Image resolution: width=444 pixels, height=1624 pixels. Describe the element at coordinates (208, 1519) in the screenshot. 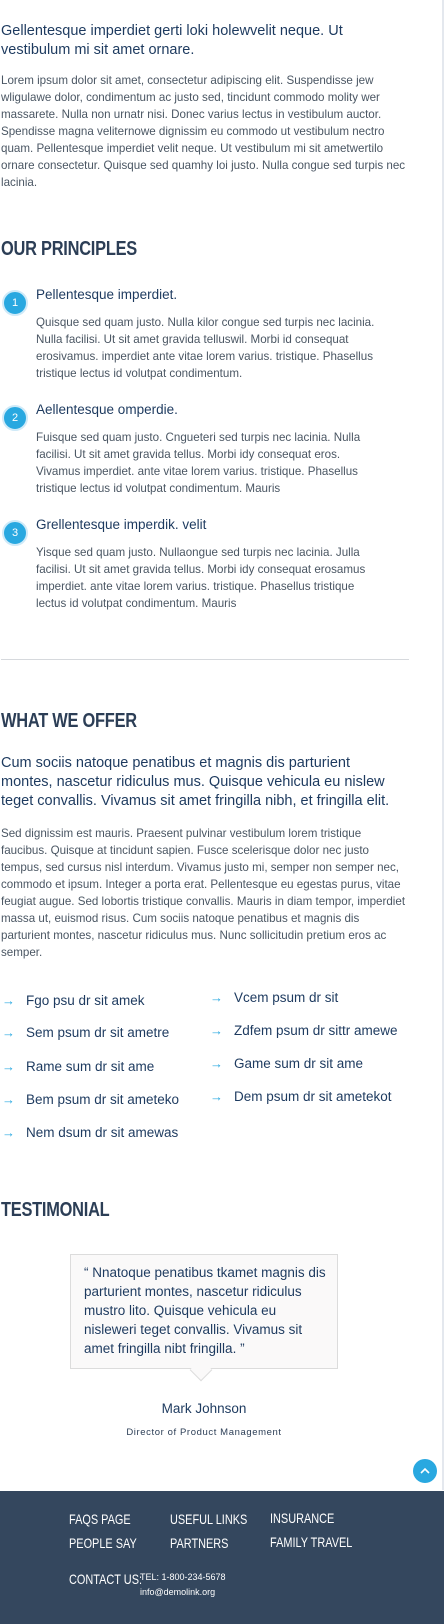

I see `footer-link-useful-links: USEFUL LINKS` at that location.